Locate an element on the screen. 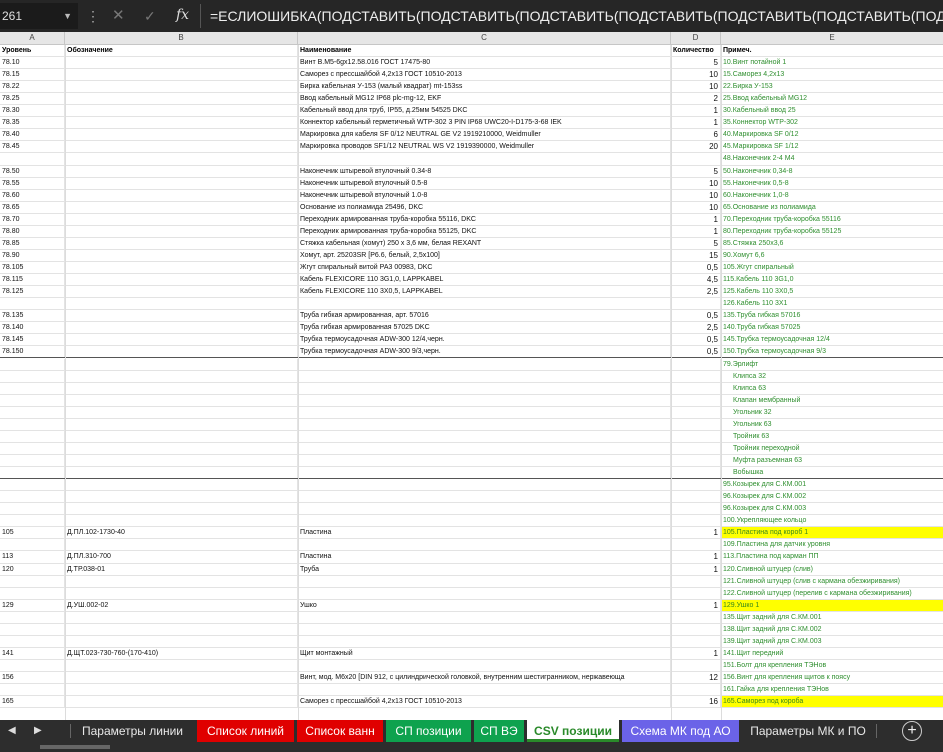 This screenshot has height=752, width=943. note-cell: 139.Щит задний для С.КМ.003 is located at coordinates (832, 641).